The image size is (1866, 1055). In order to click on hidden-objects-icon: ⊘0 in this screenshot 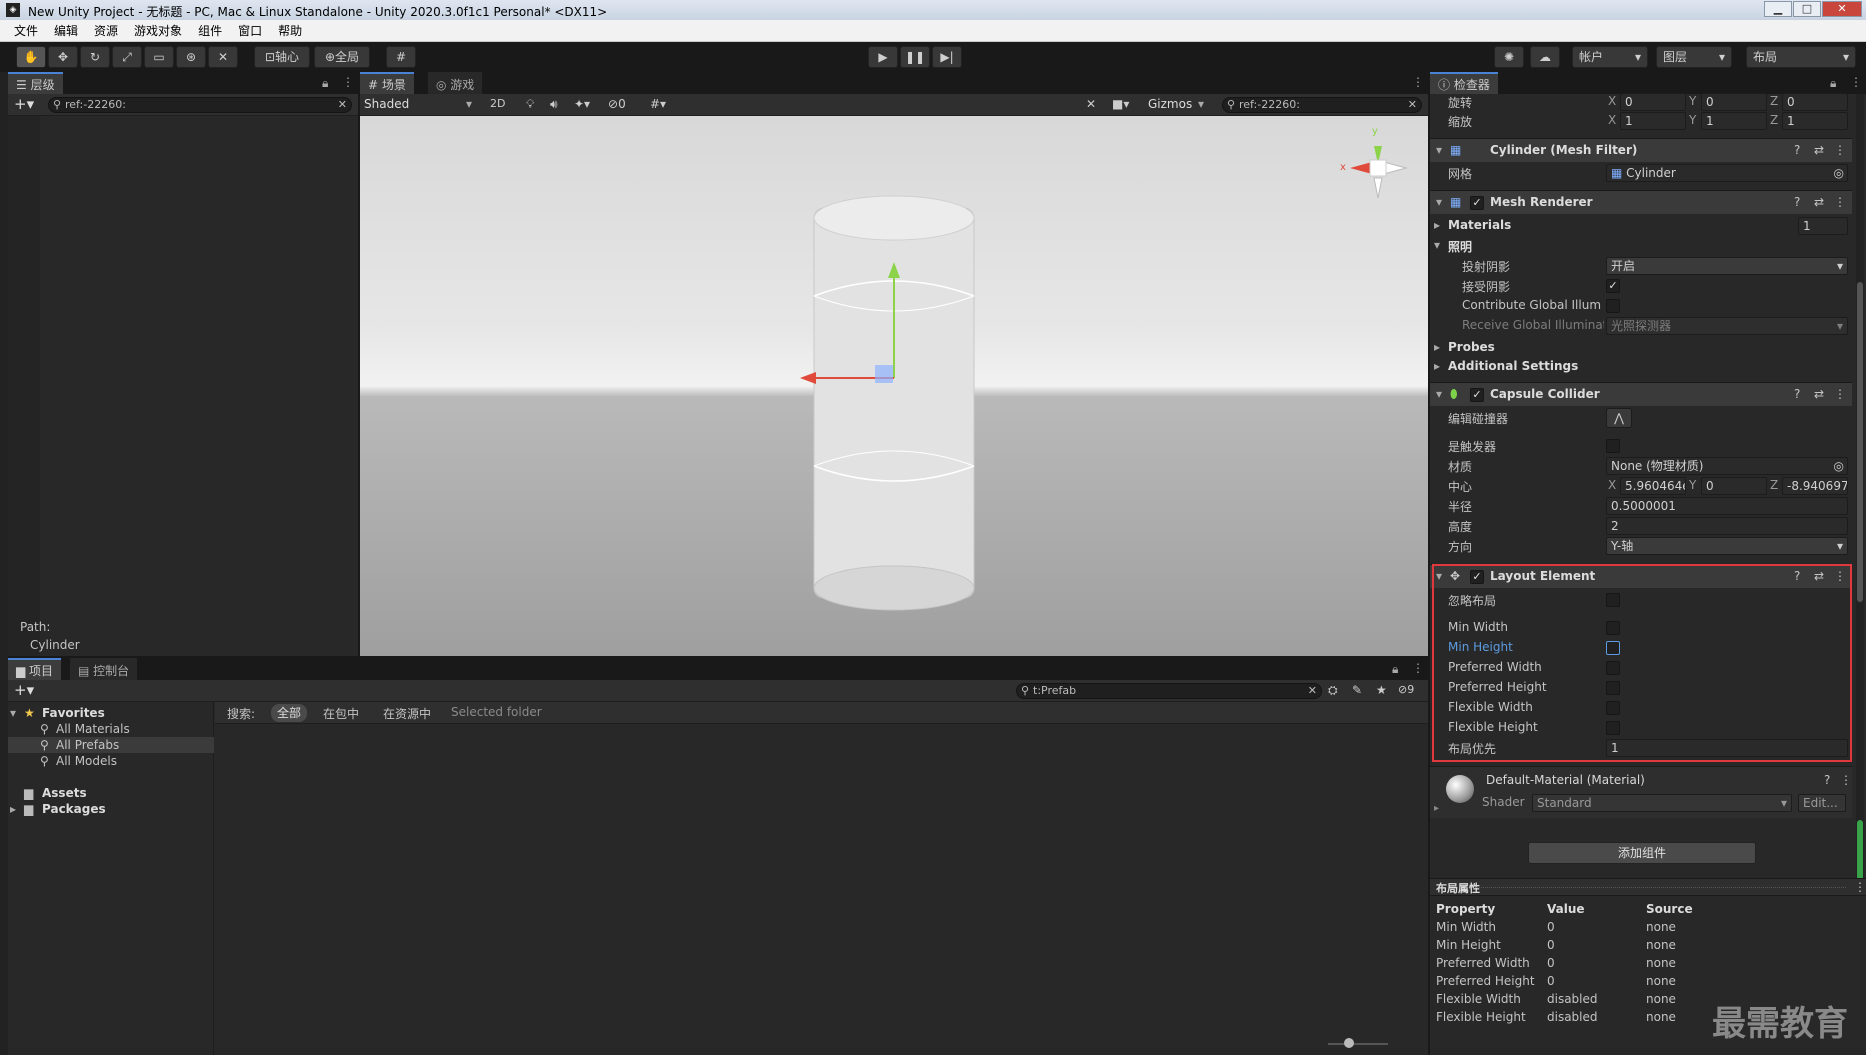, I will do `click(617, 104)`.